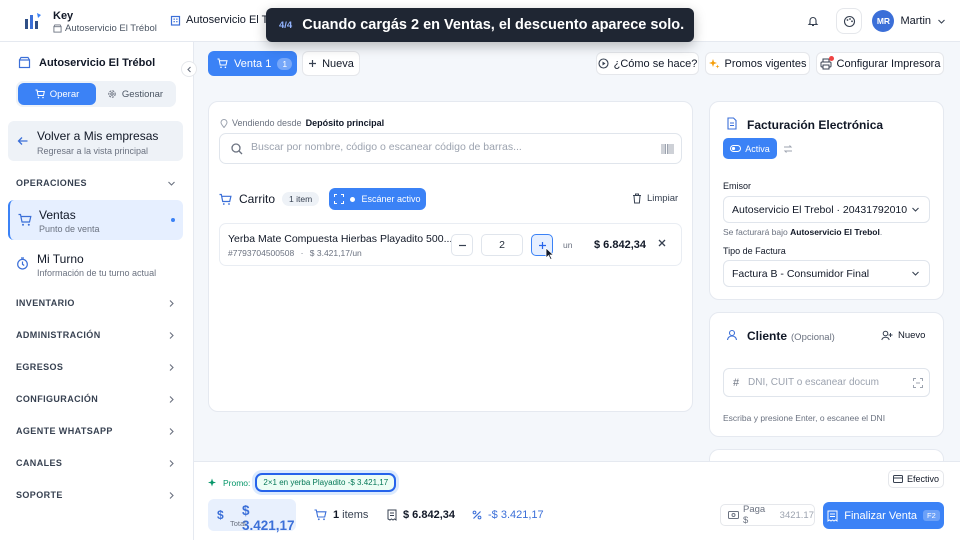 The height and width of the screenshot is (540, 960). Describe the element at coordinates (269, 199) in the screenshot. I see `cart-header: Carrito 1 item` at that location.